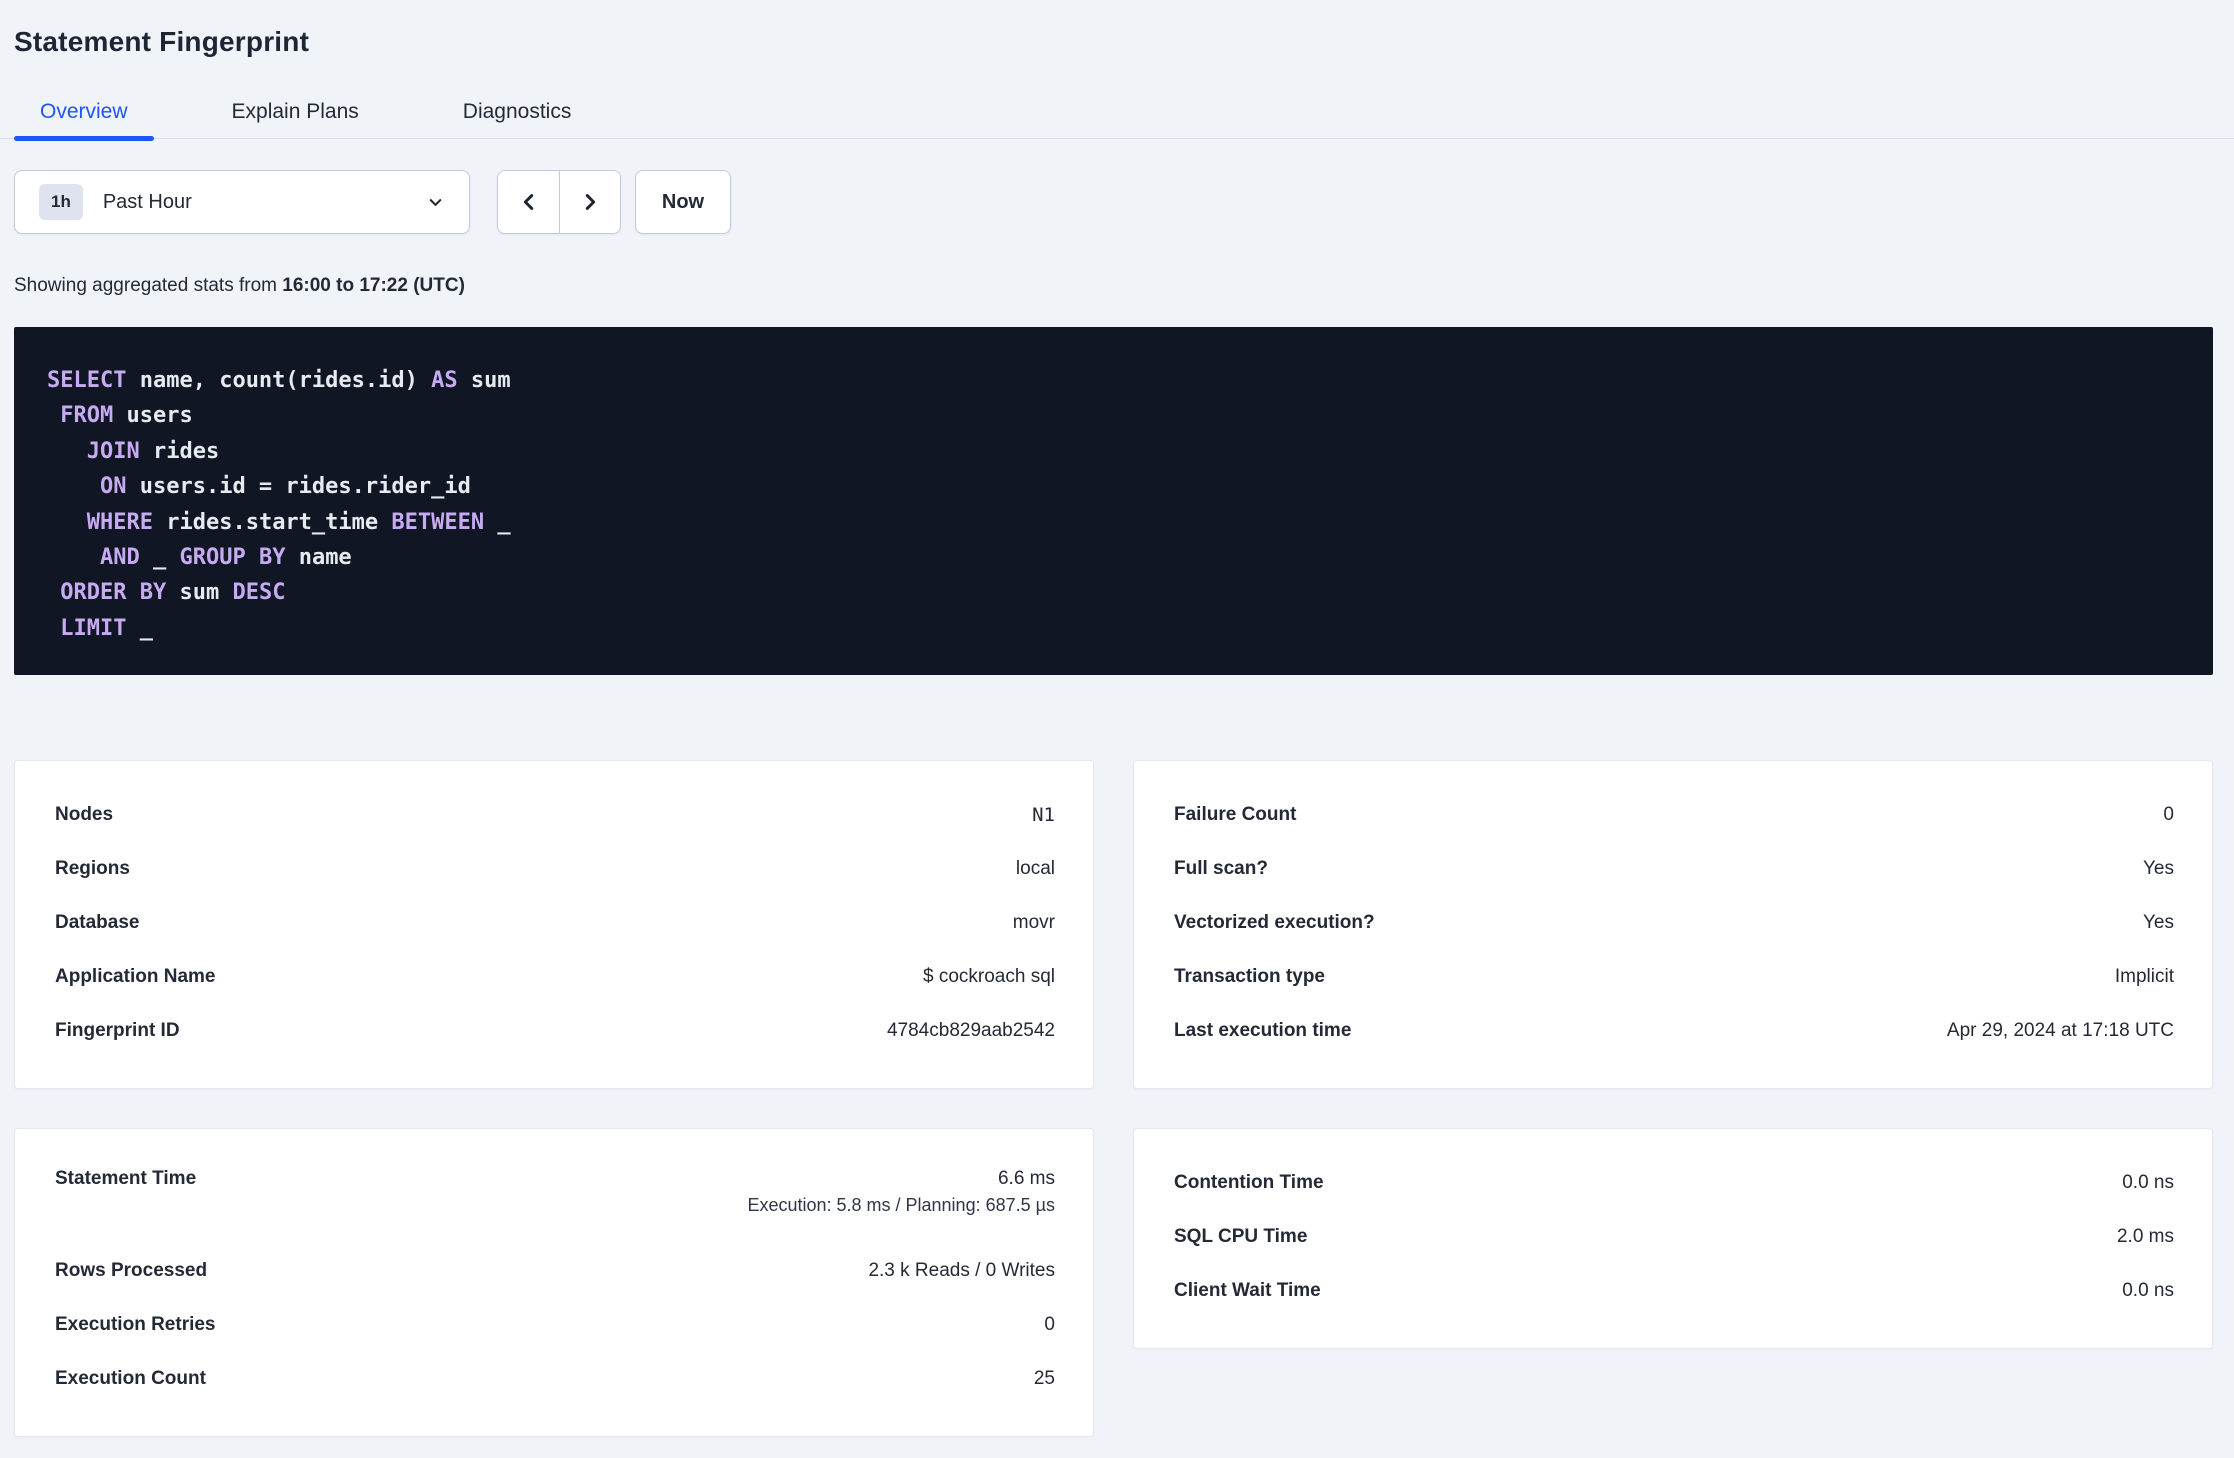 The width and height of the screenshot is (2234, 1458). I want to click on sql-cpu-time-value: 2.0 ms, so click(2145, 1237).